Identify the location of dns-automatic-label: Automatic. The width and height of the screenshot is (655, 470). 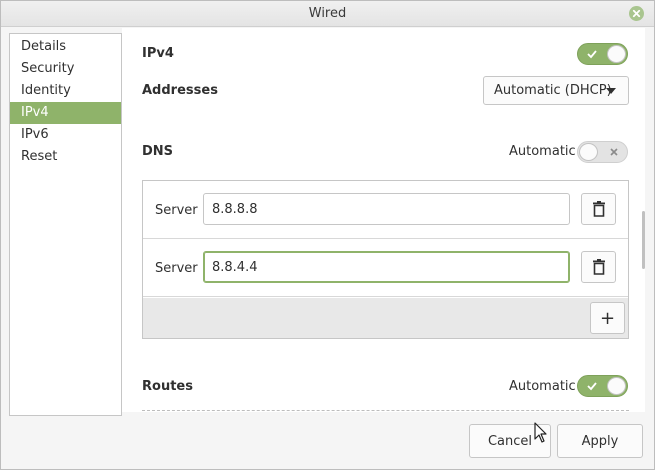
(542, 151).